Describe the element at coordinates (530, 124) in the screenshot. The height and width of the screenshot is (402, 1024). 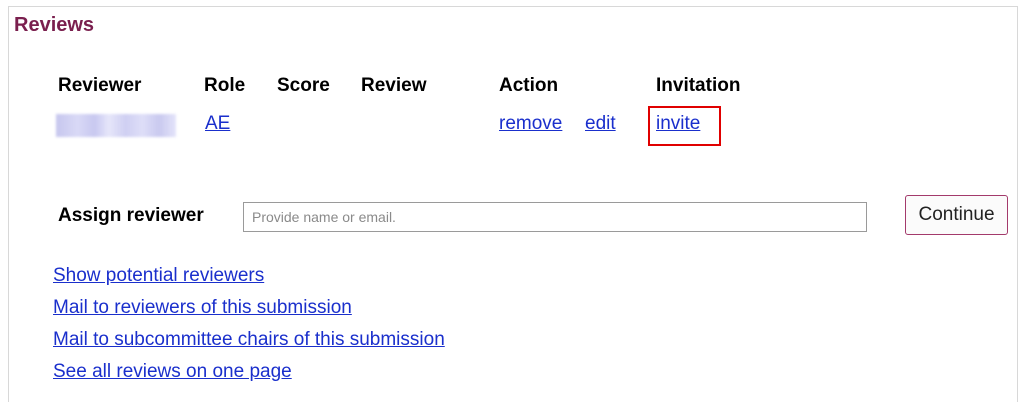
I see `remove-link: remove` at that location.